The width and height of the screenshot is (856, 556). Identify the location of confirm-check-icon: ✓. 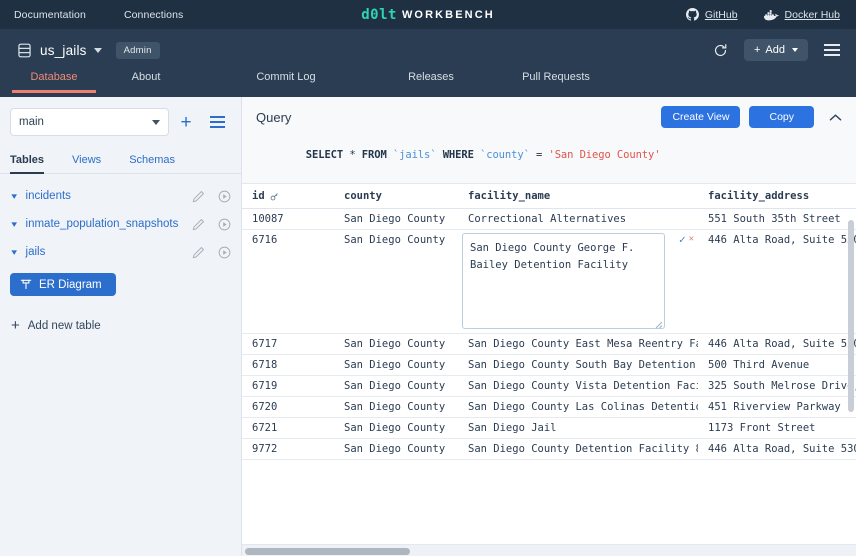
(682, 239).